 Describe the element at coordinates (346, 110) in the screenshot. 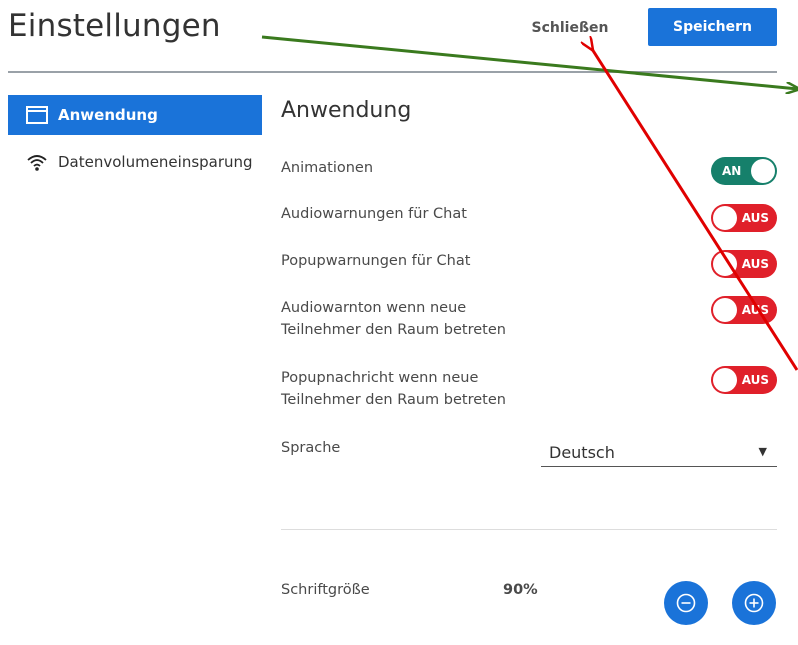

I see `section-title: Anwendung` at that location.